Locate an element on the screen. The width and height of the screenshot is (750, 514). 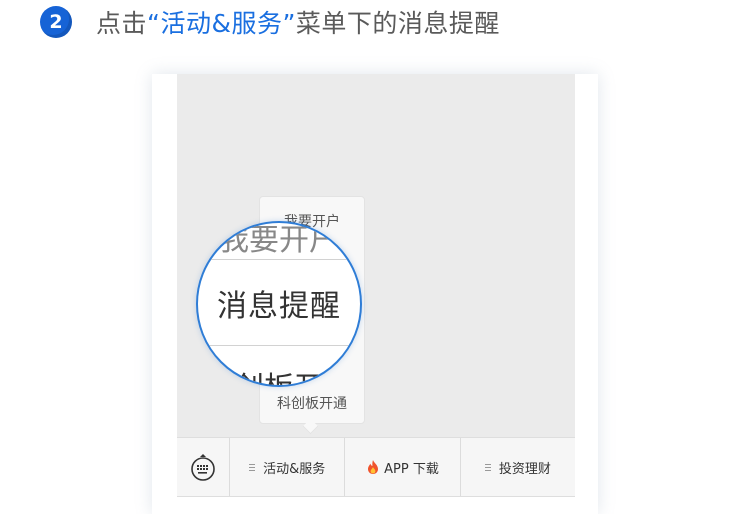
step-text-highlight: “活动&服务” is located at coordinates (221, 23).